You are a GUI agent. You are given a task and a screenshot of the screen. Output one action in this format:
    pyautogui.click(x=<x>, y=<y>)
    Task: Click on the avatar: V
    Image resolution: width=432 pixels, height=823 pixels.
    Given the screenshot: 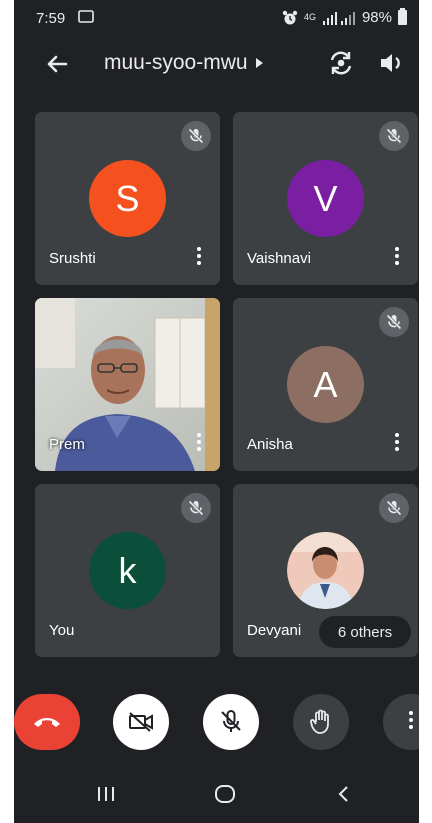 What is the action you would take?
    pyautogui.click(x=325, y=198)
    